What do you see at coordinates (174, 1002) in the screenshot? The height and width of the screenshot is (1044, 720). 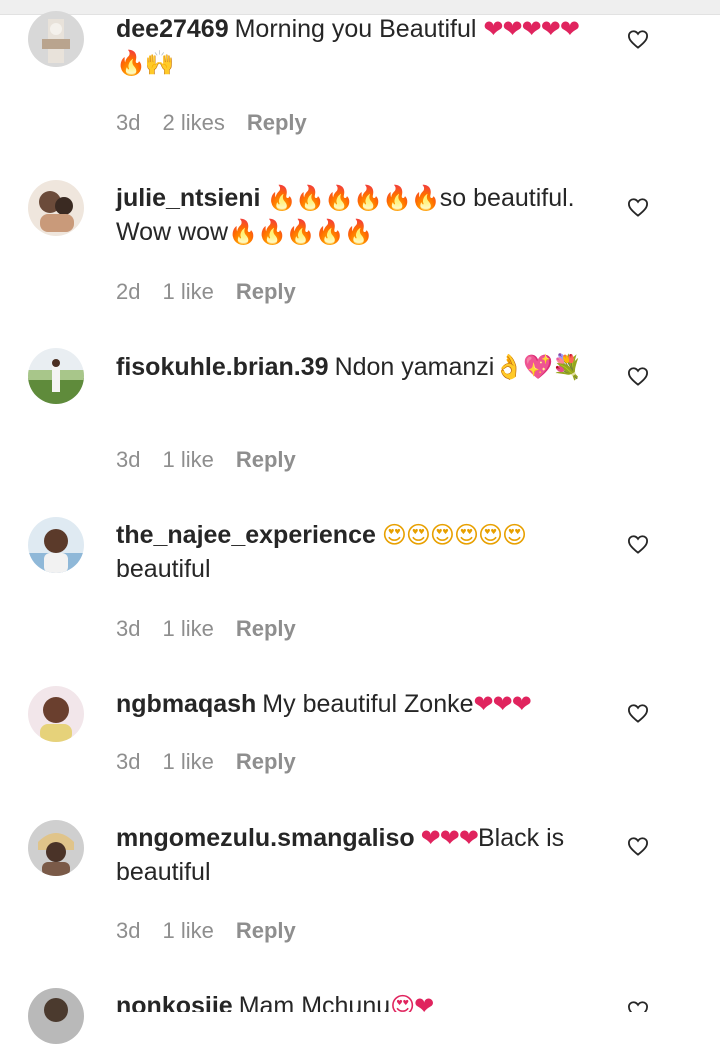 I see `comment-username: nonkosiie` at bounding box center [174, 1002].